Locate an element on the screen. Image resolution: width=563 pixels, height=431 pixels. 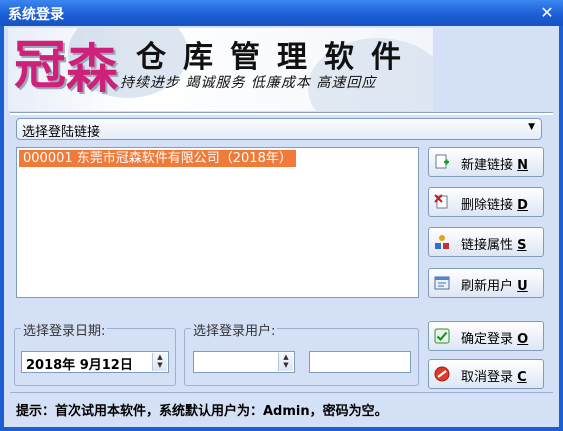
refresh-users-button: 刷新用户 U is located at coordinates (486, 283).